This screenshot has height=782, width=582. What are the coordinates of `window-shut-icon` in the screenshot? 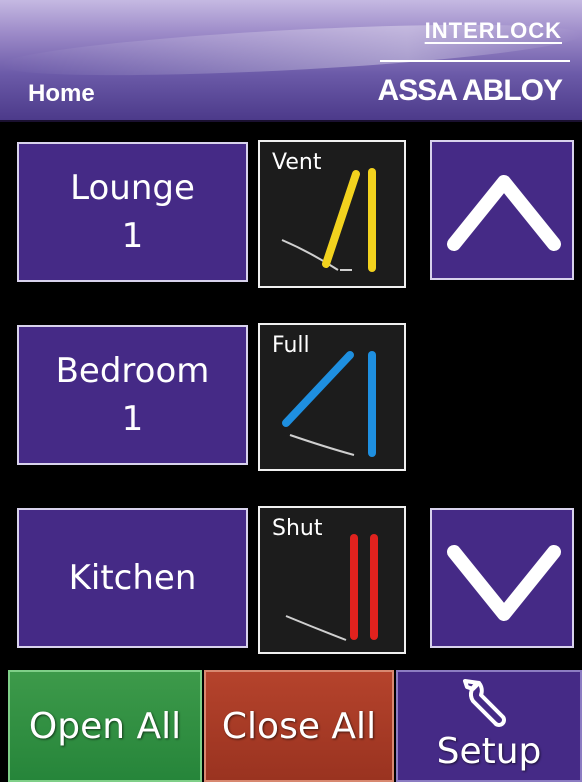 It's located at (331, 587).